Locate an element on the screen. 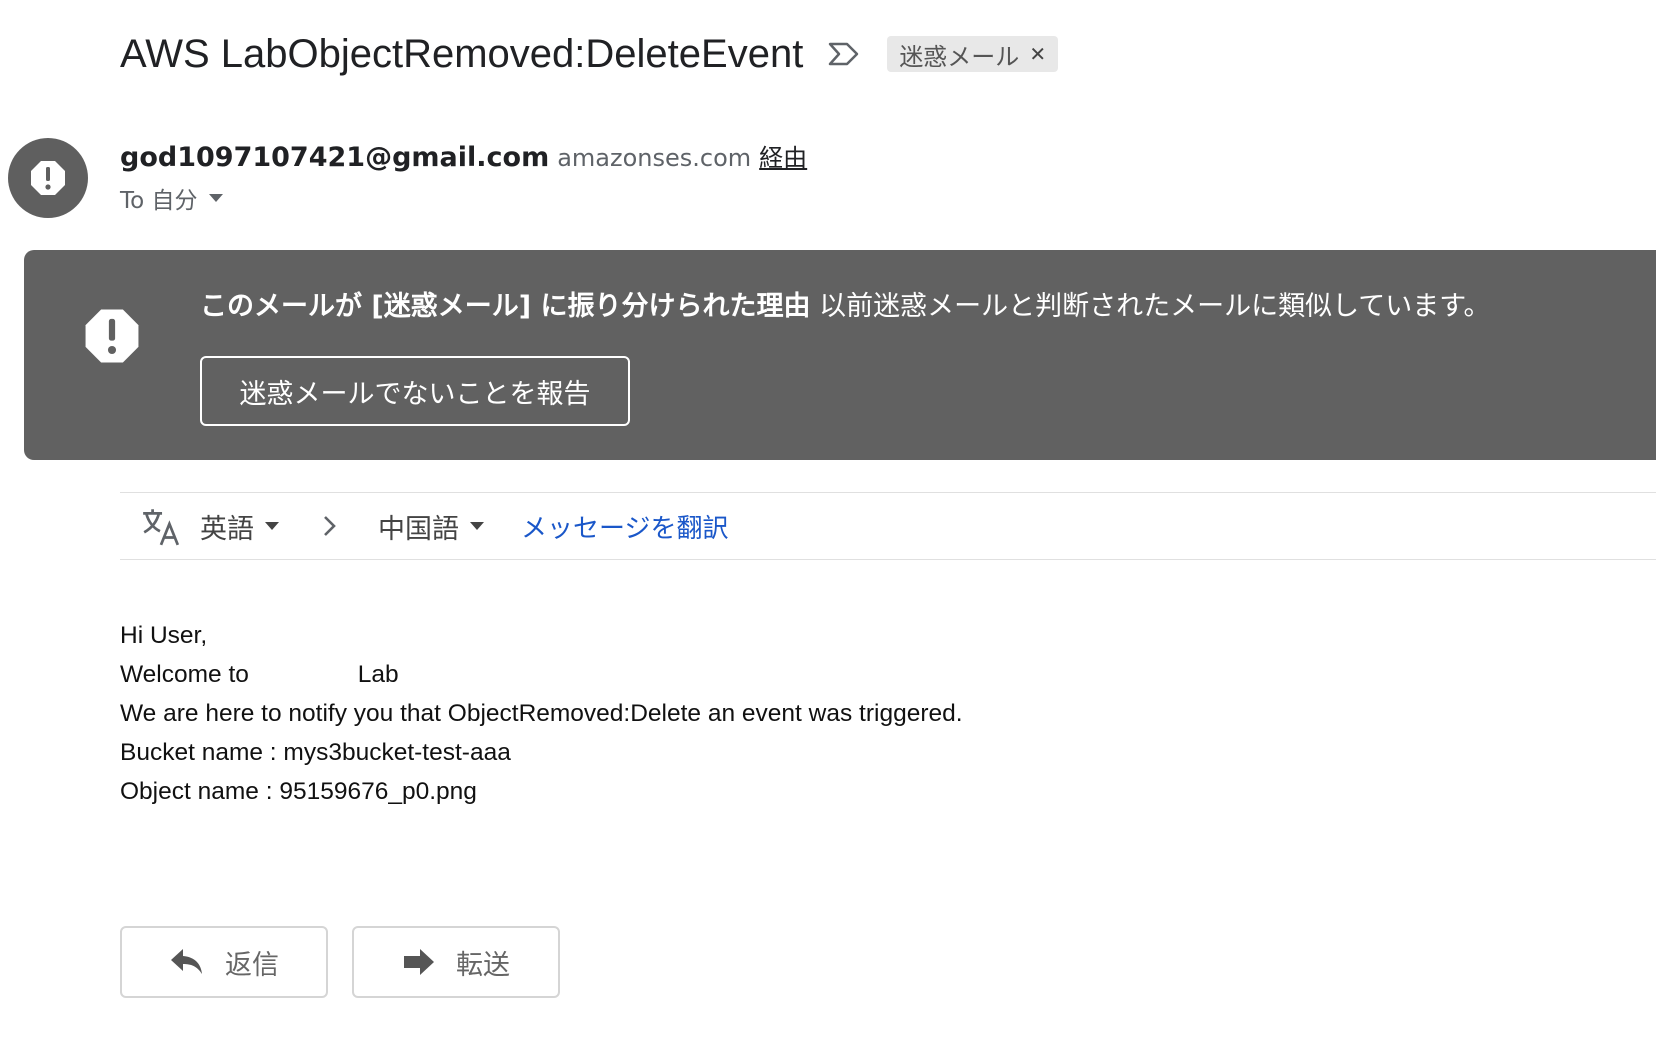 Image resolution: width=1656 pixels, height=1060 pixels. important-marker-icon is located at coordinates (845, 54).